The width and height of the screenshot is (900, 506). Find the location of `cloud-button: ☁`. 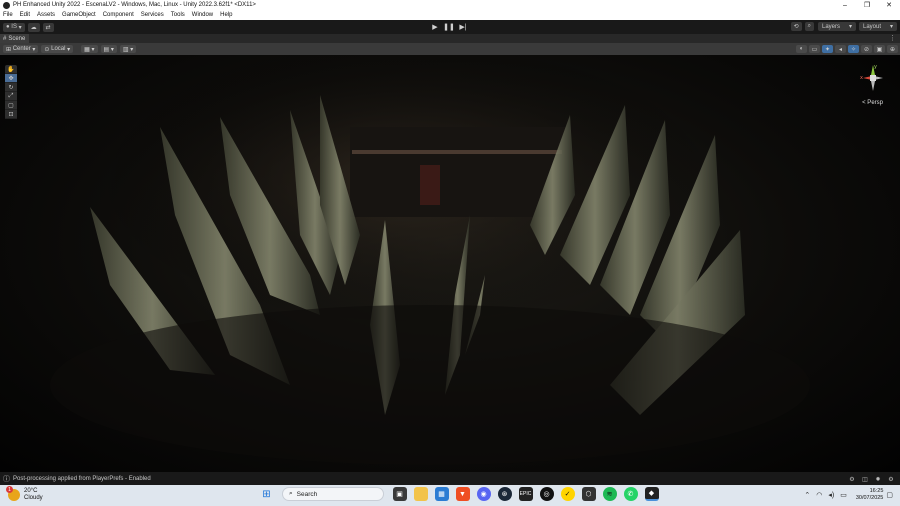

cloud-button: ☁ is located at coordinates (33, 27).